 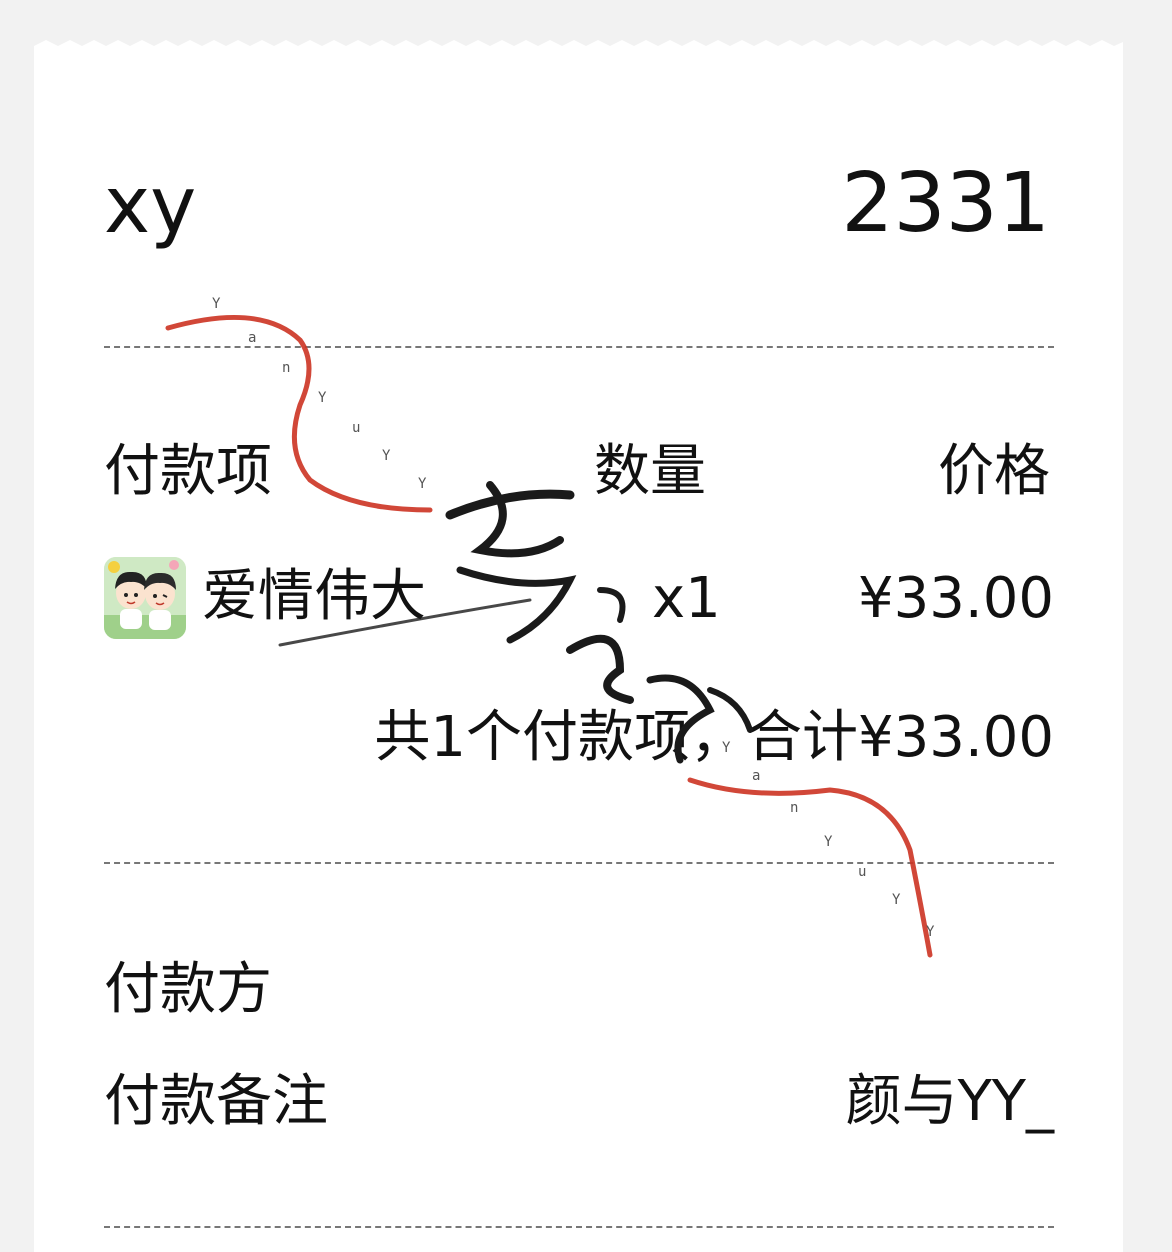 I want to click on item-name: 爱情伟大, so click(x=314, y=596).